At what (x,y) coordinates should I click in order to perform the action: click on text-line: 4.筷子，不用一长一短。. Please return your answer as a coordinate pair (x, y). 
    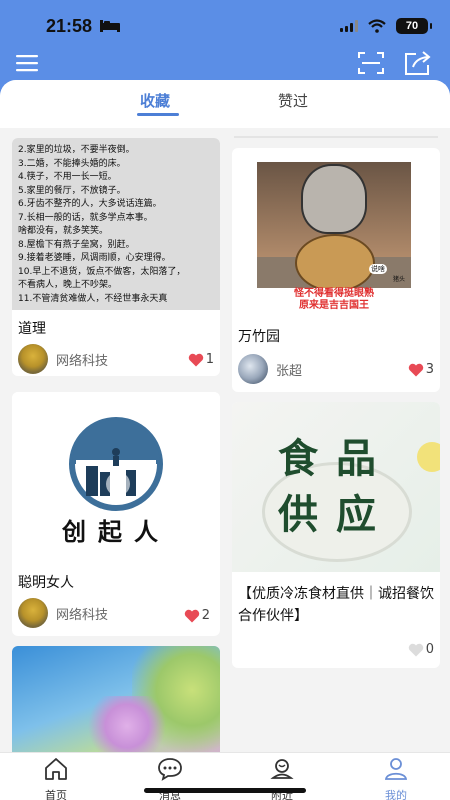
    Looking at the image, I should click on (67, 177).